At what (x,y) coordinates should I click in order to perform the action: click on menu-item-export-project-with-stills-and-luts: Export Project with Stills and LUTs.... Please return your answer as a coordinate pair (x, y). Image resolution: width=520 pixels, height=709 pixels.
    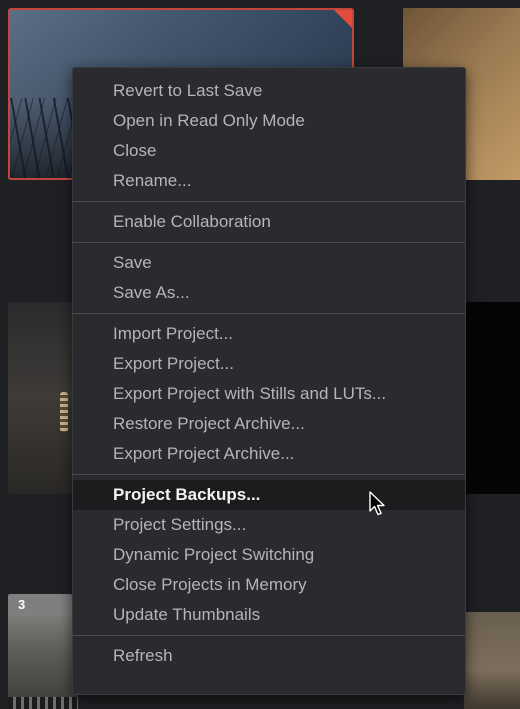
    Looking at the image, I should click on (269, 394).